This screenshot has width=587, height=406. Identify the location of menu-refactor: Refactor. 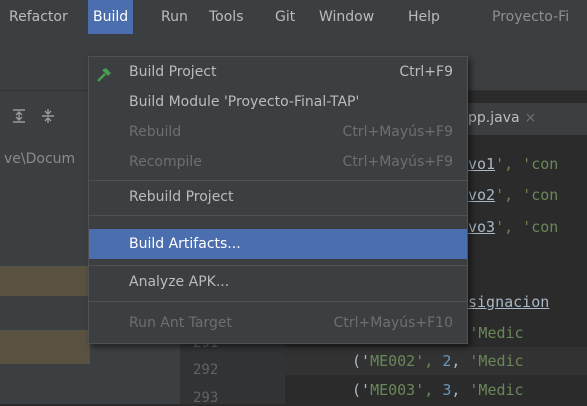
(38, 17).